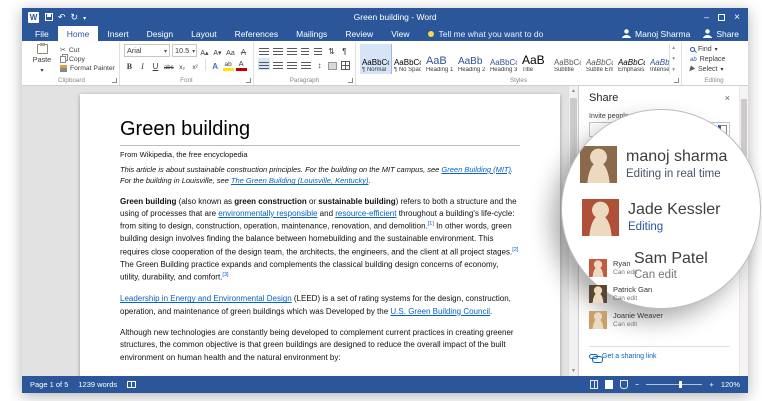 This screenshot has height=401, width=762. What do you see at coordinates (217, 51) in the screenshot?
I see `shrink-font-button` at bounding box center [217, 51].